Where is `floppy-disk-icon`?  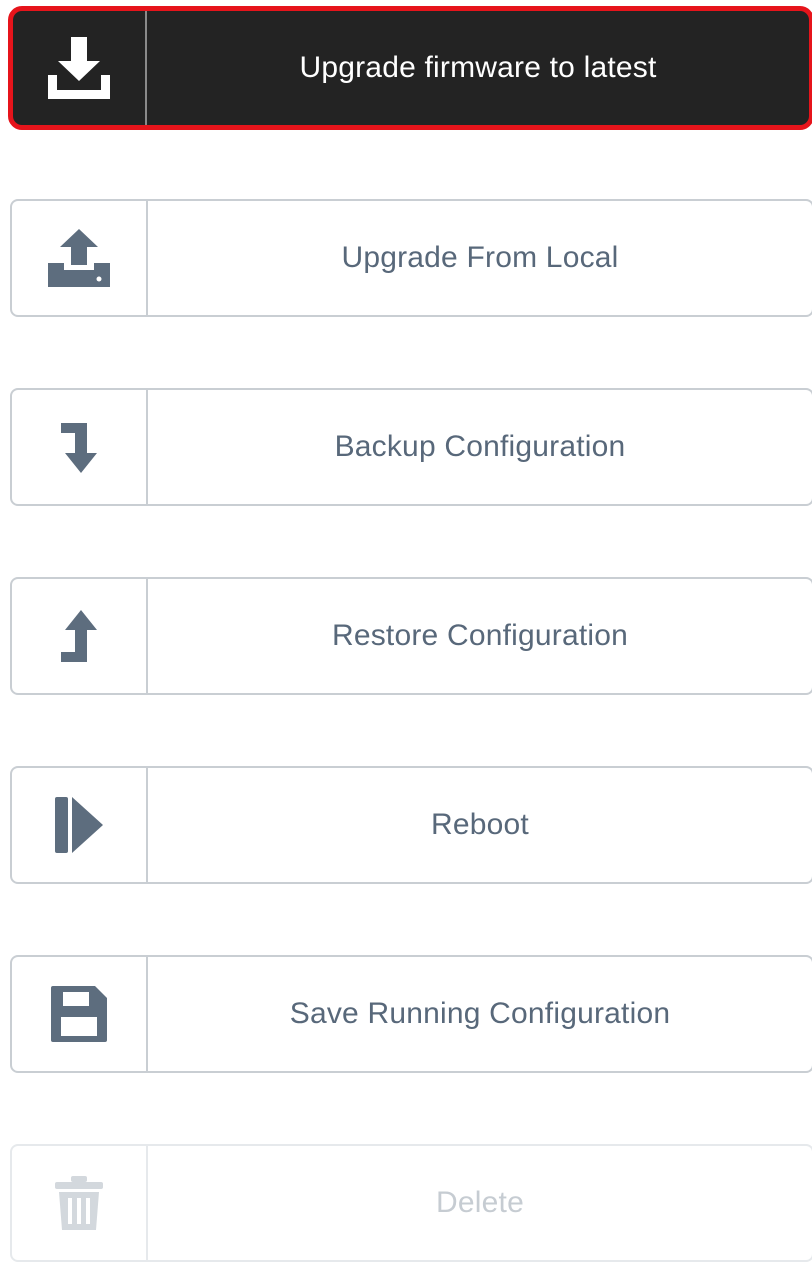 floppy-disk-icon is located at coordinates (80, 1014).